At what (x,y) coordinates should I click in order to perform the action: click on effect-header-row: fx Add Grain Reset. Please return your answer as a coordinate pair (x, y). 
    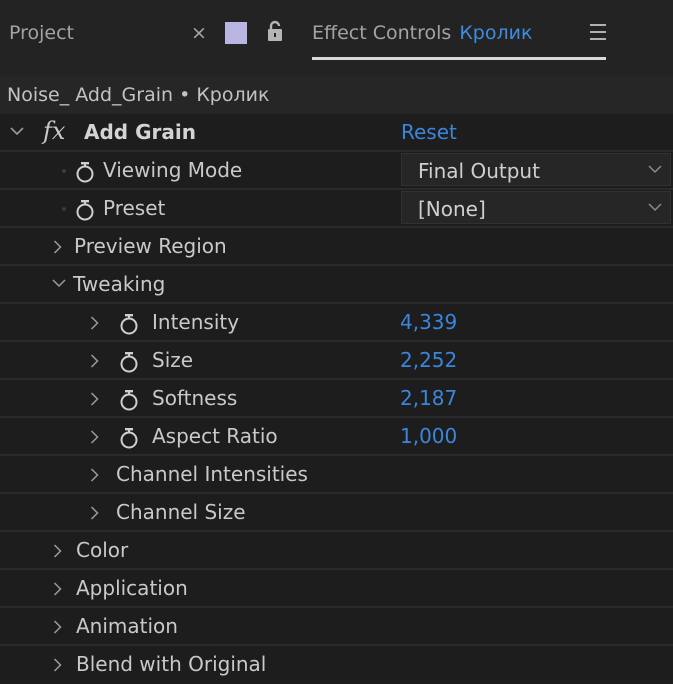
    Looking at the image, I should click on (336, 133).